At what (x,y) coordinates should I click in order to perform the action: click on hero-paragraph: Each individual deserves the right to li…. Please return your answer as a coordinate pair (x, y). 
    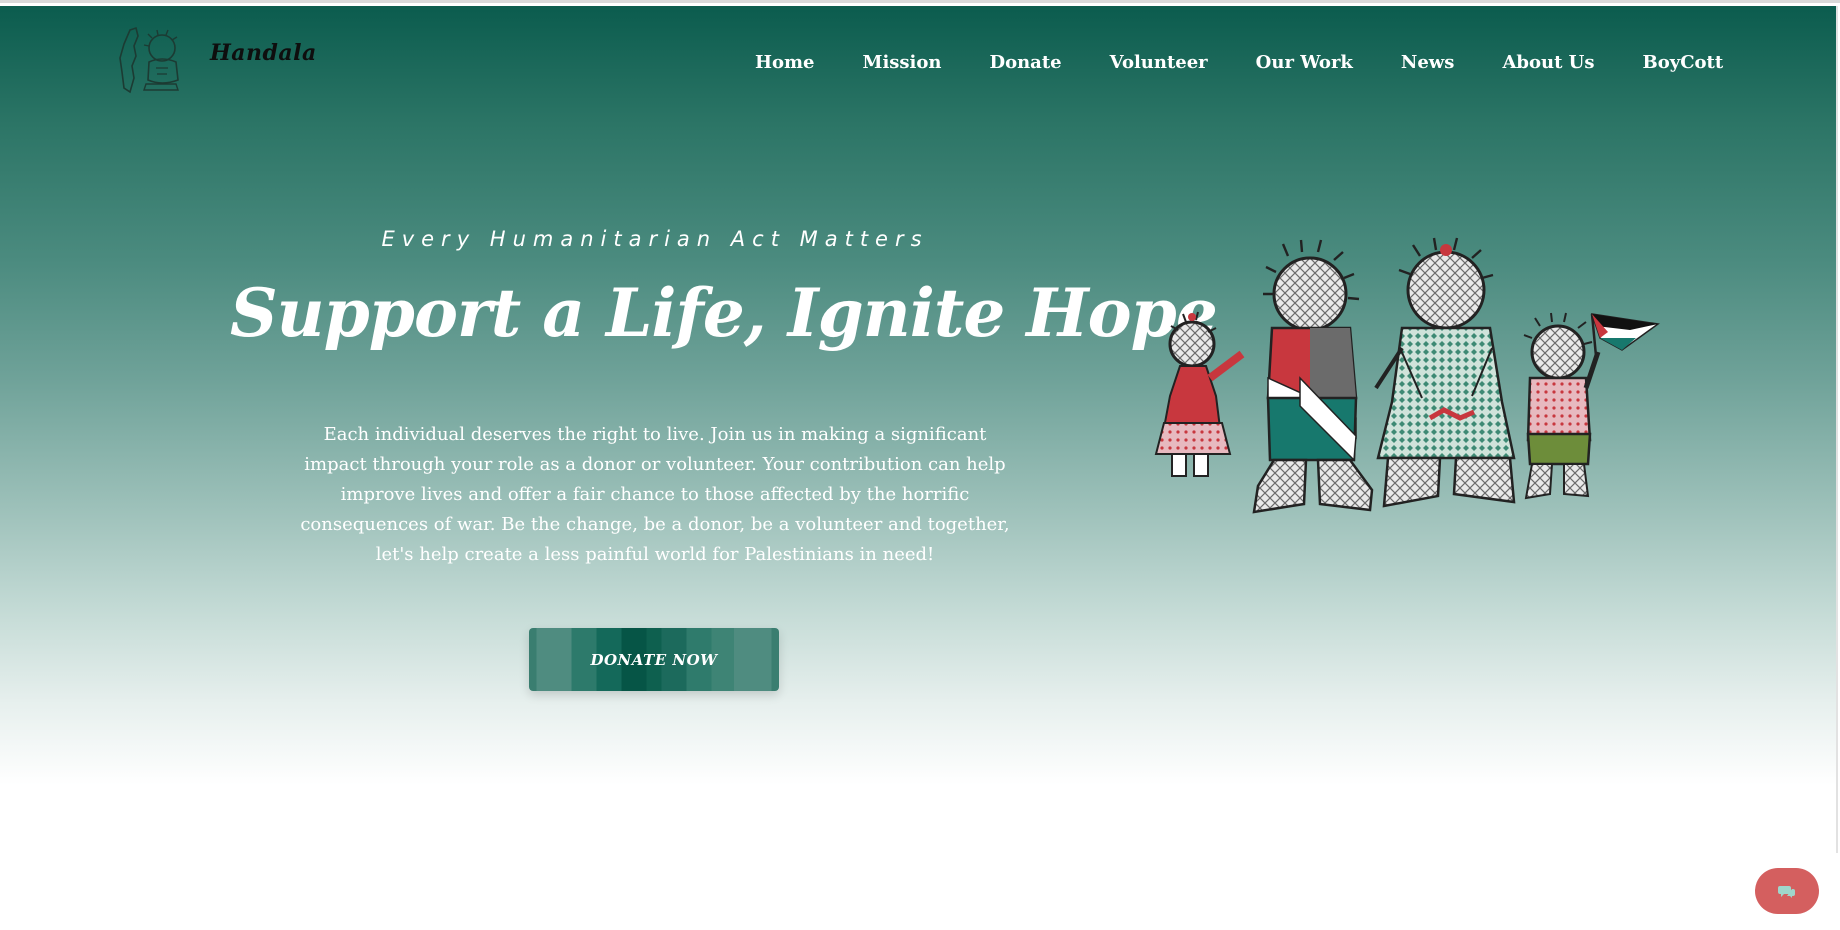
    Looking at the image, I should click on (655, 494).